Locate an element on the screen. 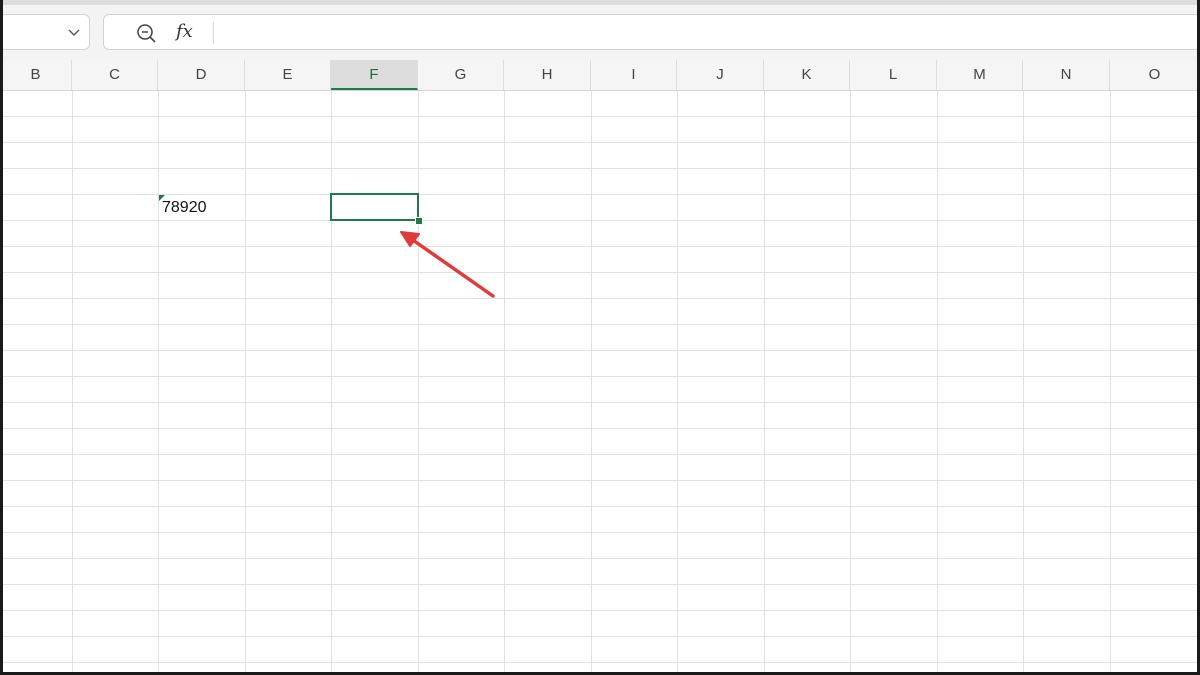 This screenshot has width=1200, height=675. column-header-i: I is located at coordinates (634, 75).